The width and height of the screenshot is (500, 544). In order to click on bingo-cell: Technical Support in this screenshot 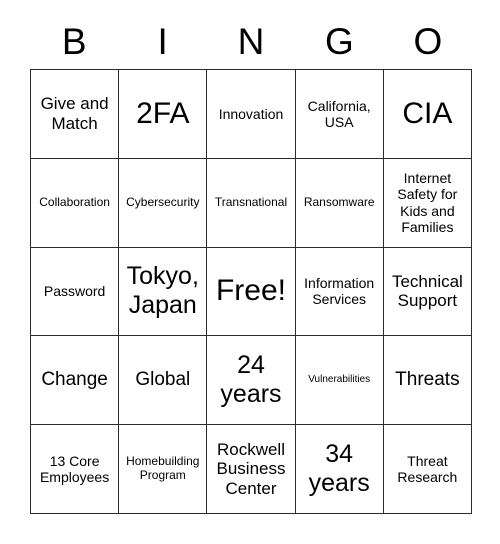, I will do `click(427, 292)`.